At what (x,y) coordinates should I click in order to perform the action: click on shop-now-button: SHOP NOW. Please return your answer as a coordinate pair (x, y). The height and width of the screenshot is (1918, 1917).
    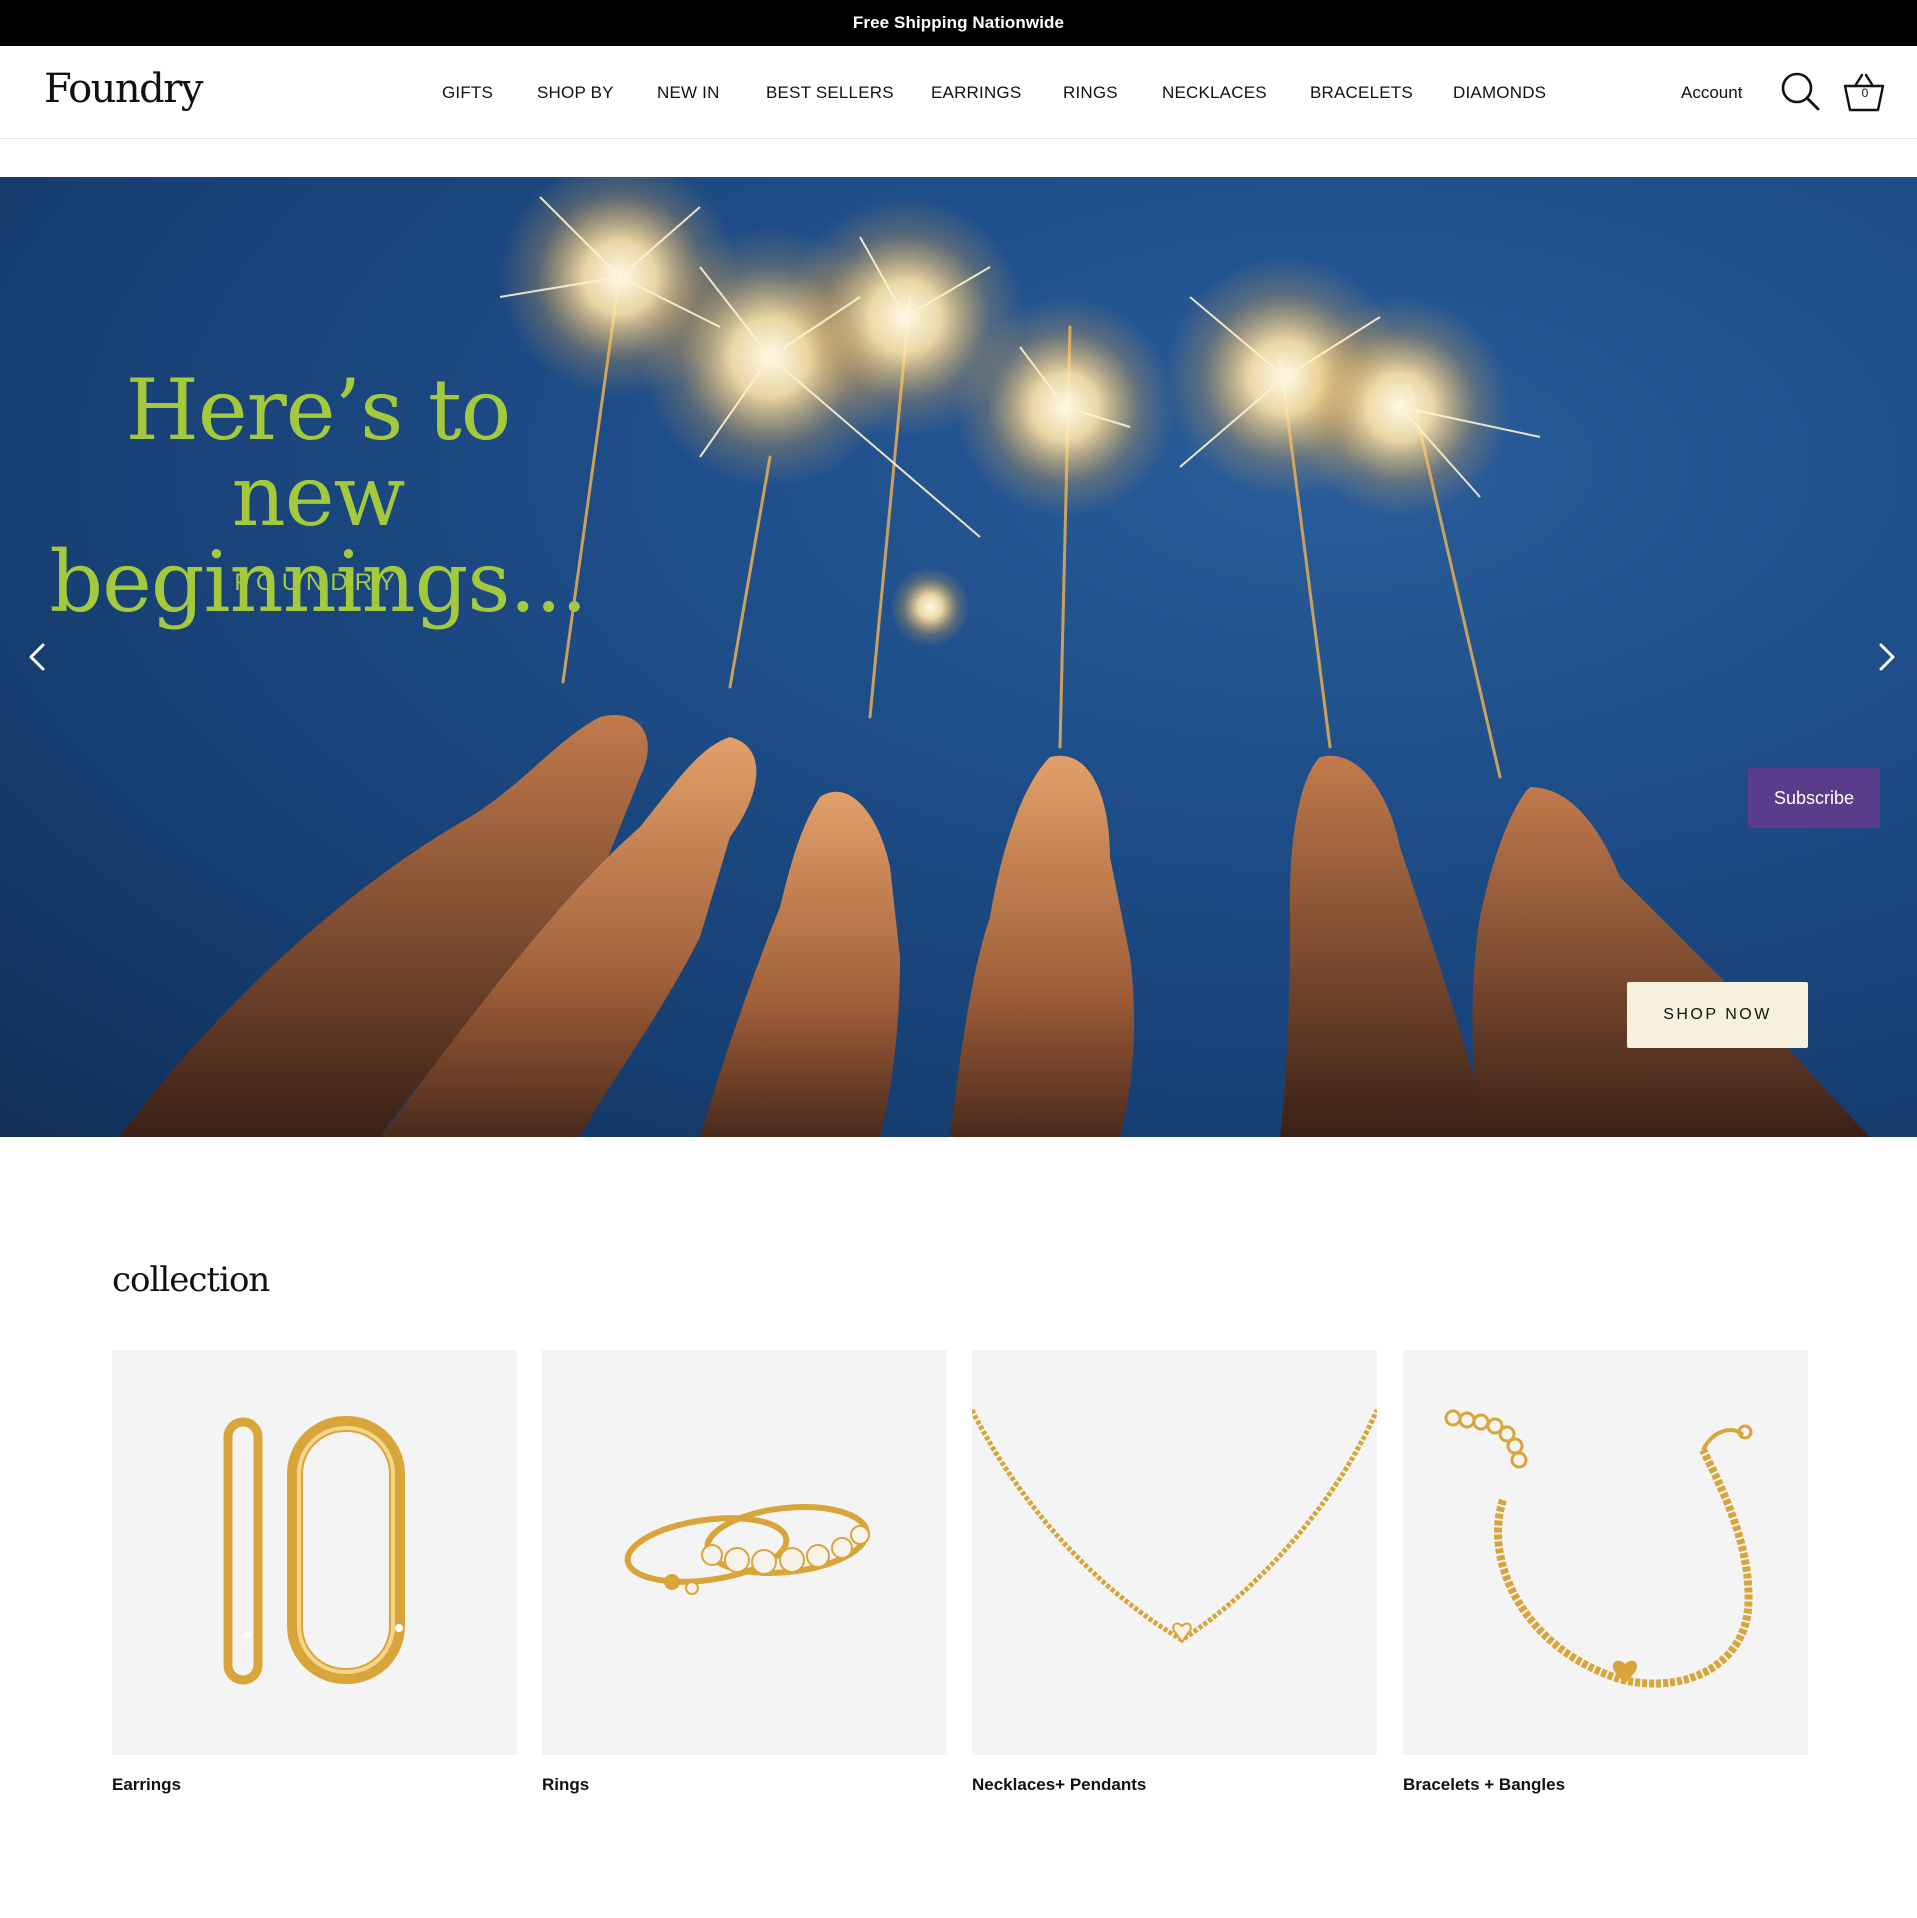
    Looking at the image, I should click on (1717, 1015).